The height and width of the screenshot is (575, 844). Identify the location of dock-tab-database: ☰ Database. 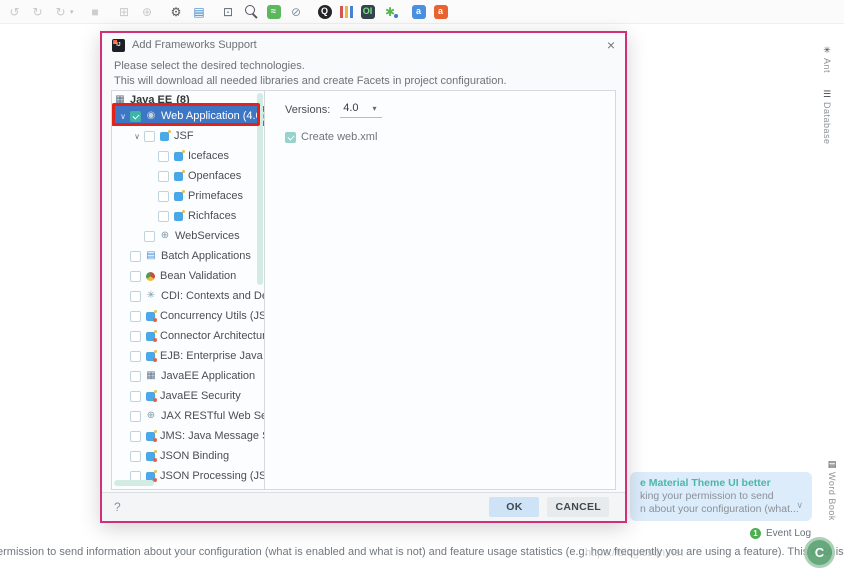
(827, 117).